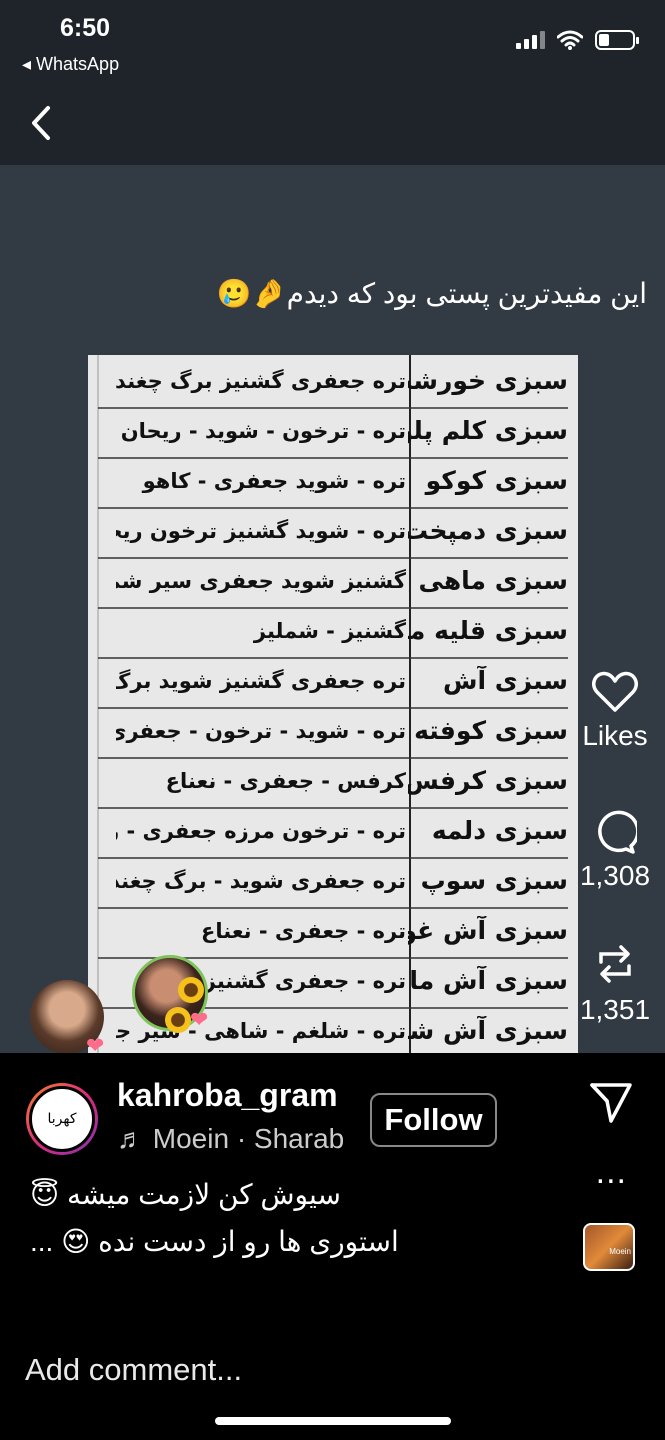  I want to click on herb-list-row: سبزی قلیه ماهیگشنیز - شملیز, so click(333, 635).